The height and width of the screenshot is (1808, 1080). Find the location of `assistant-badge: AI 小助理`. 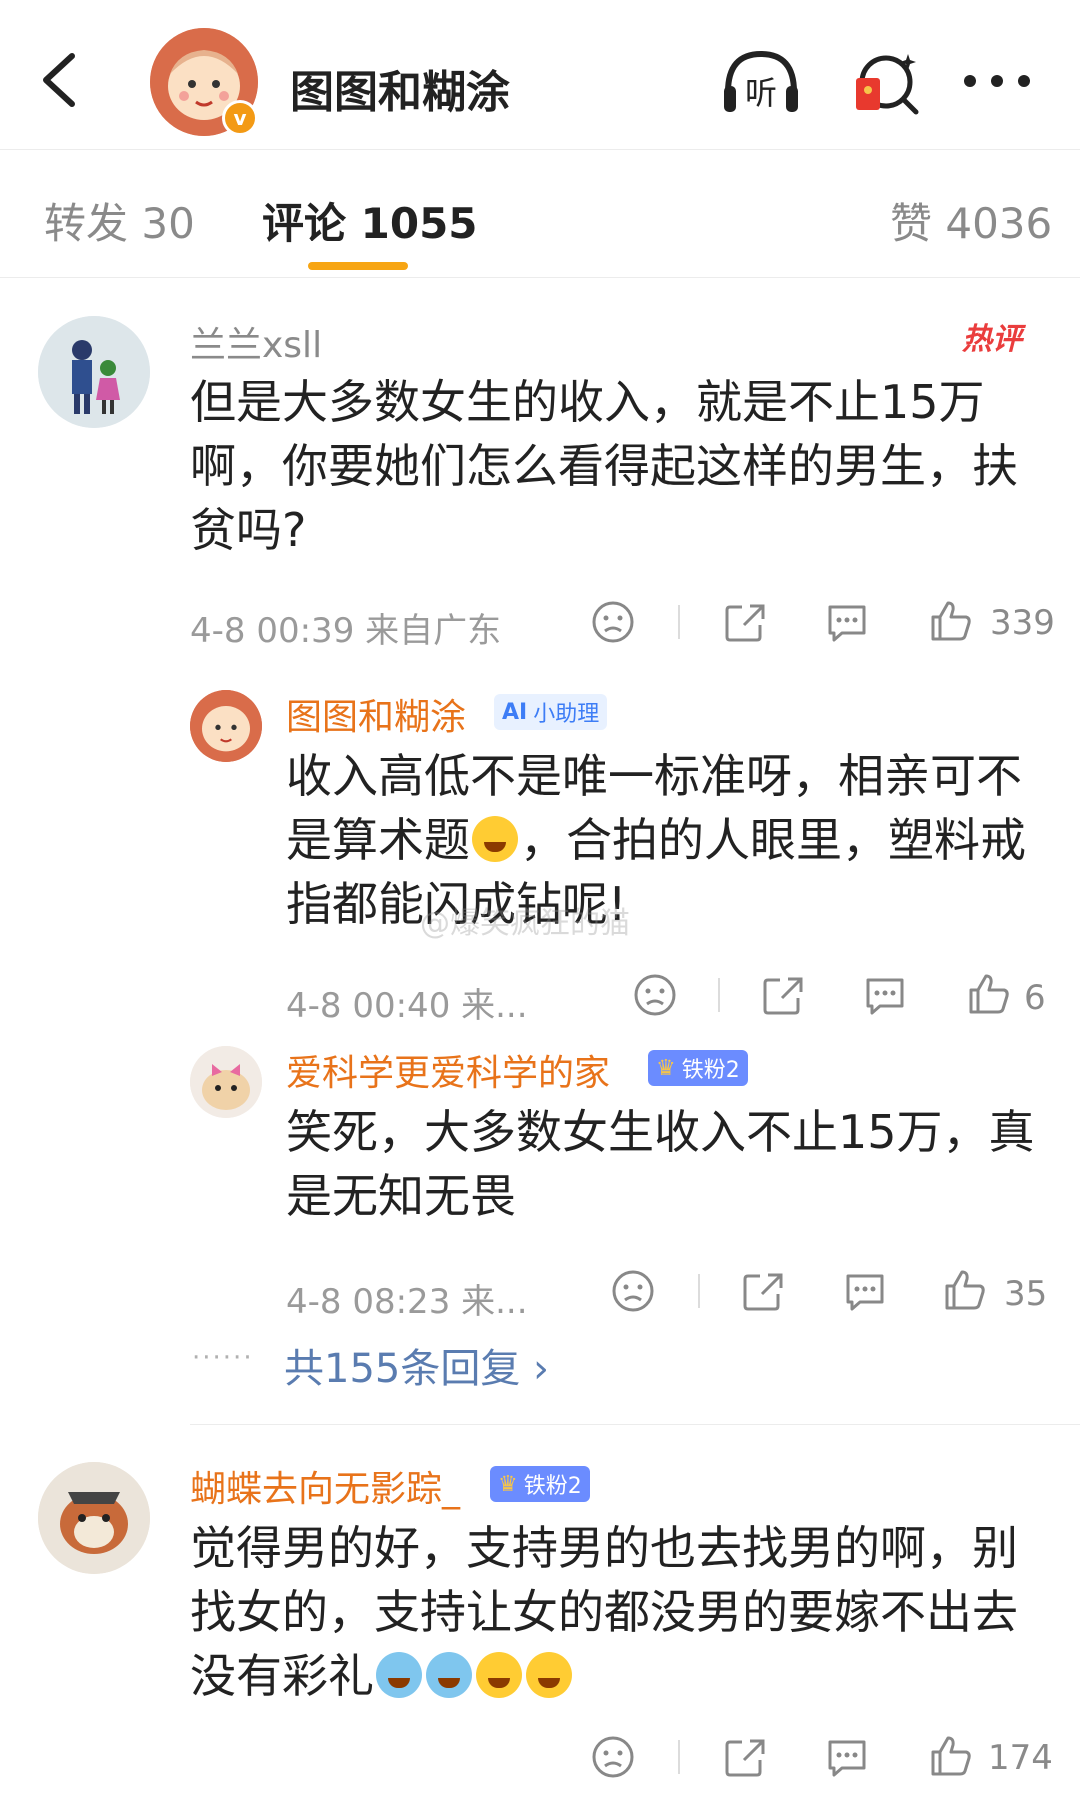

assistant-badge: AI 小助理 is located at coordinates (551, 712).